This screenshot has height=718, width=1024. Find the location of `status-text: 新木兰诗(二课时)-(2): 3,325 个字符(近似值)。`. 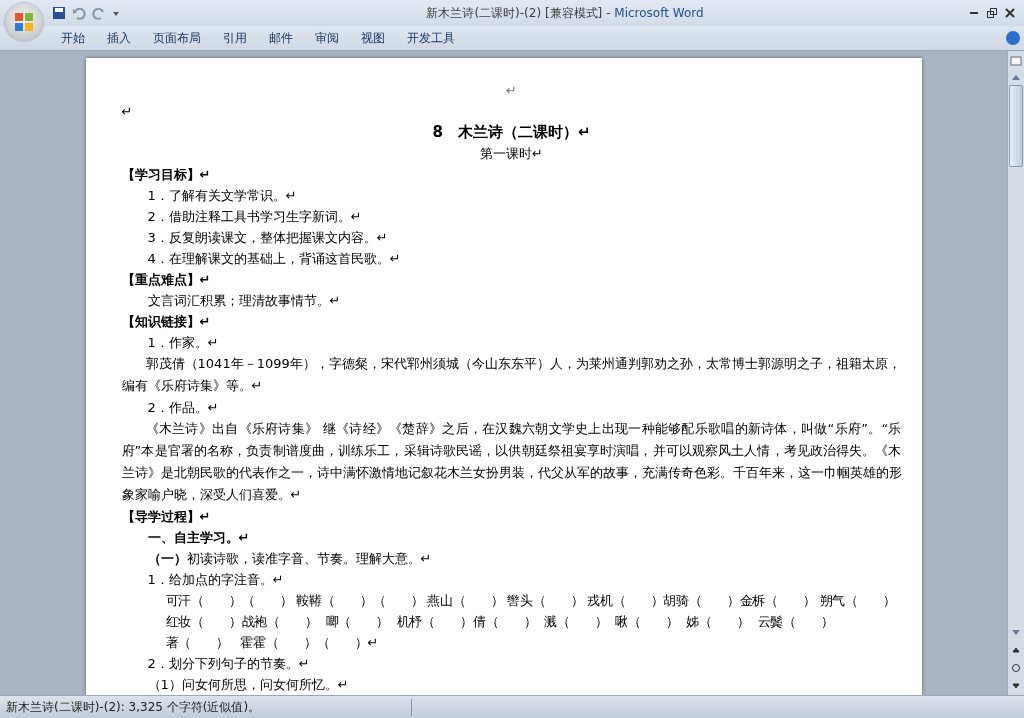

status-text: 新木兰诗(二课时)-(2): 3,325 个字符(近似值)。 is located at coordinates (206, 707).